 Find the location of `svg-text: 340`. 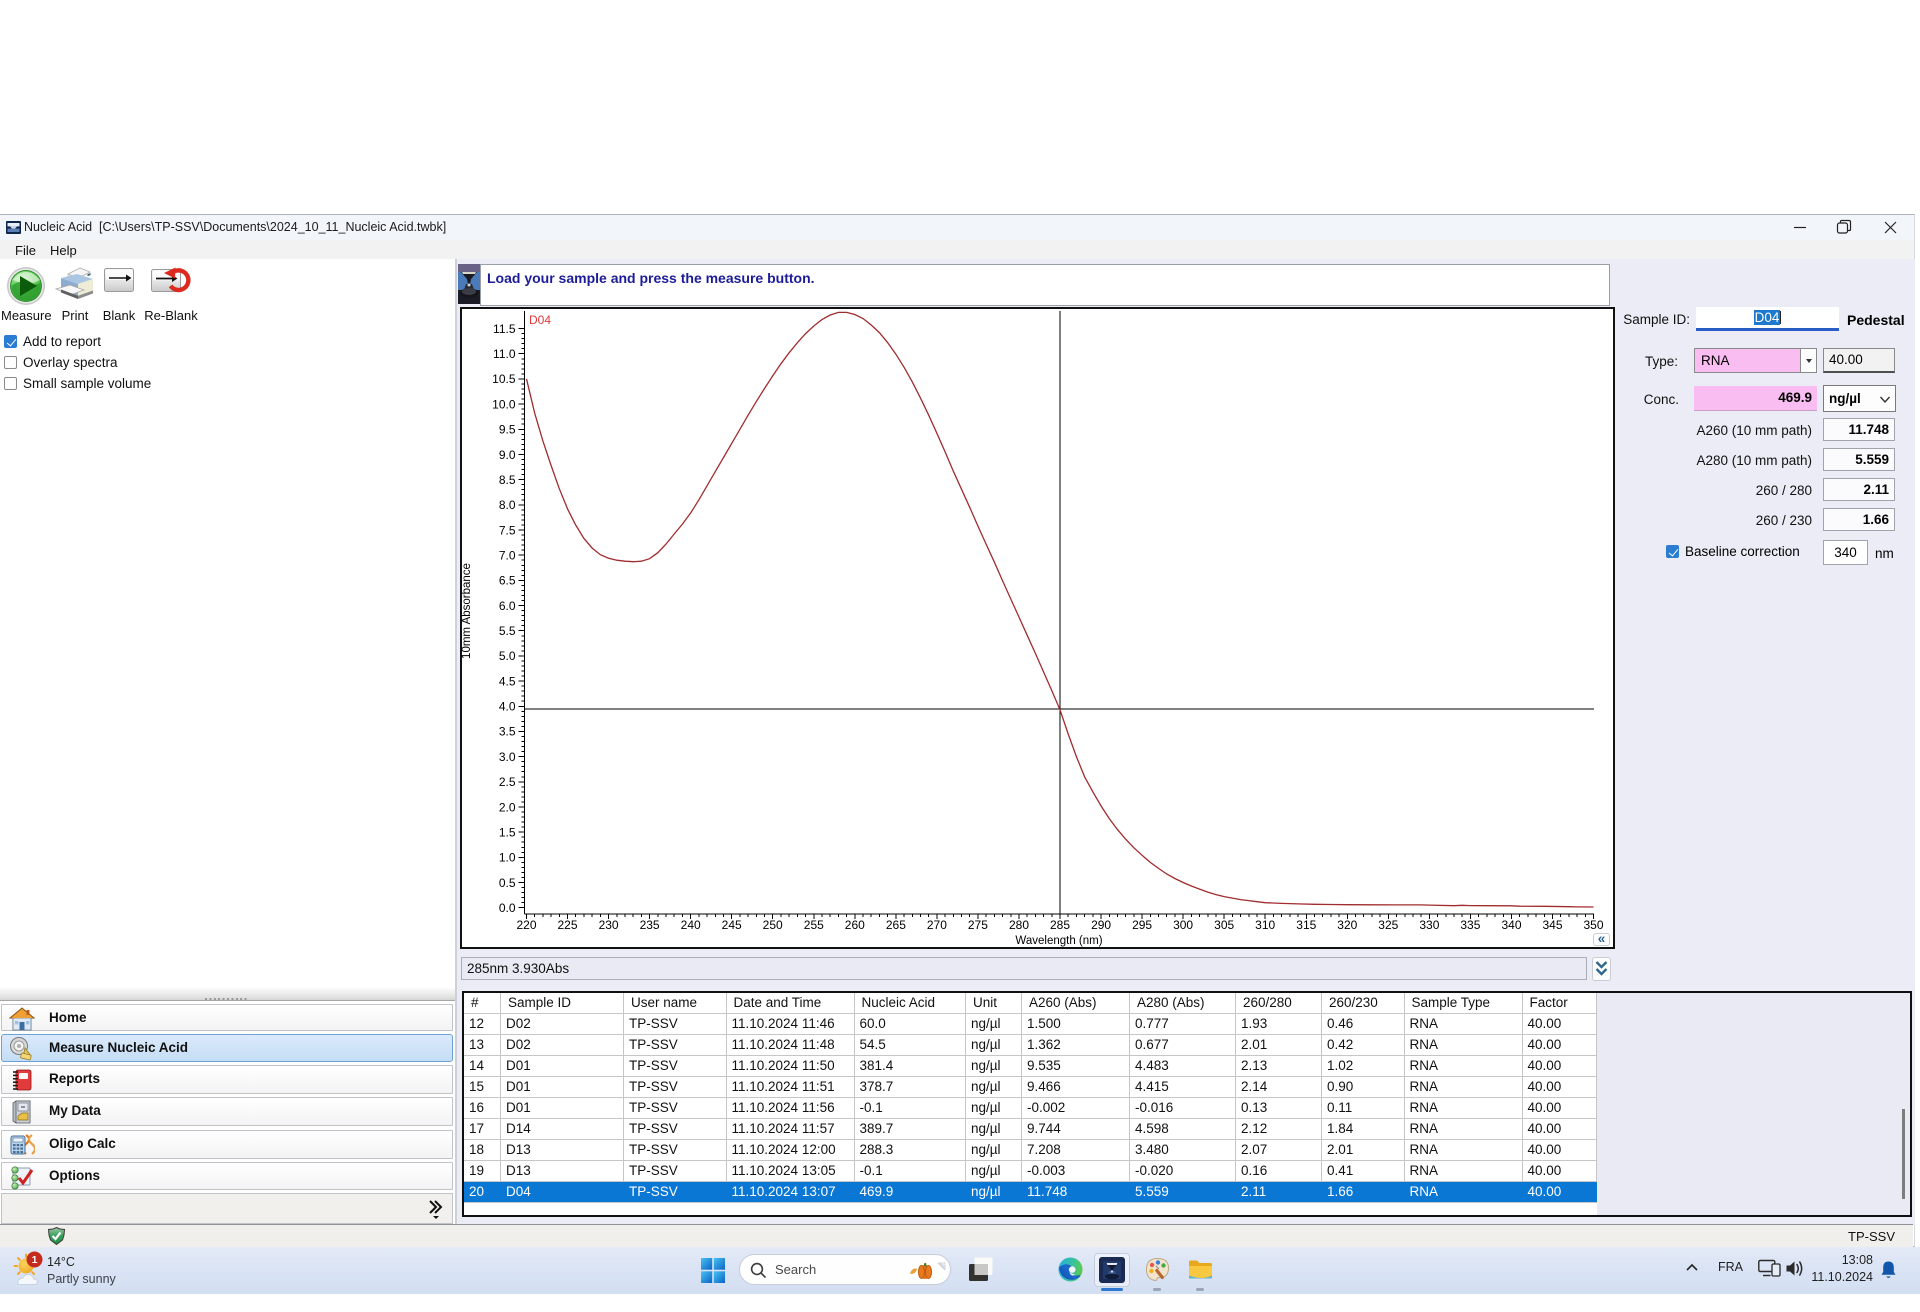

svg-text: 340 is located at coordinates (1511, 925).